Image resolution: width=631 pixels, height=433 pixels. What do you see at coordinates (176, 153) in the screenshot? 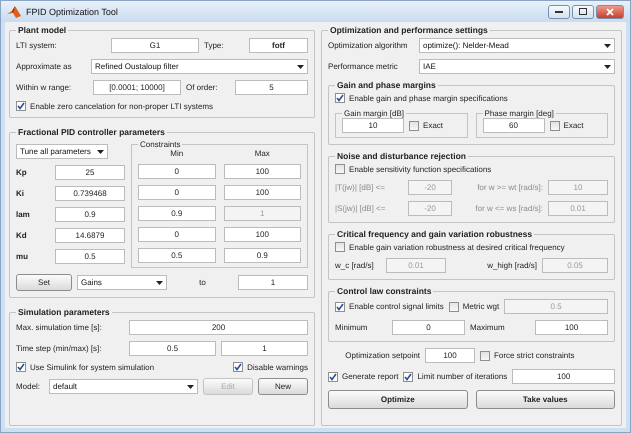
I see `column-header: Min` at bounding box center [176, 153].